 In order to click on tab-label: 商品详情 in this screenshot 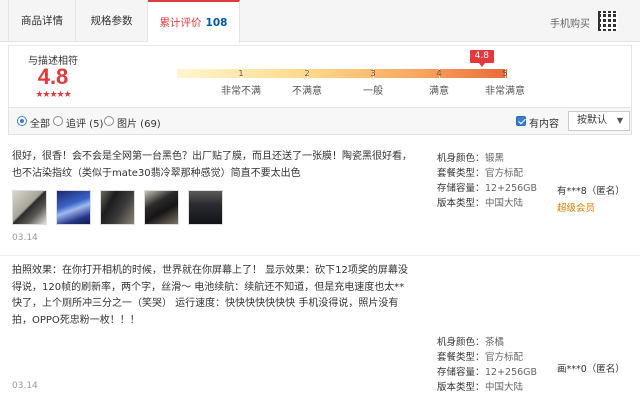, I will do `click(42, 21)`.